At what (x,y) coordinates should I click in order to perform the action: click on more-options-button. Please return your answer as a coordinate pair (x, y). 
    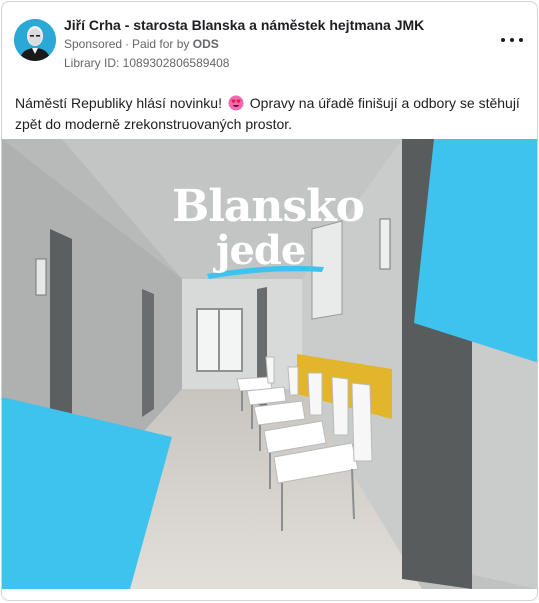
    Looking at the image, I should click on (512, 40).